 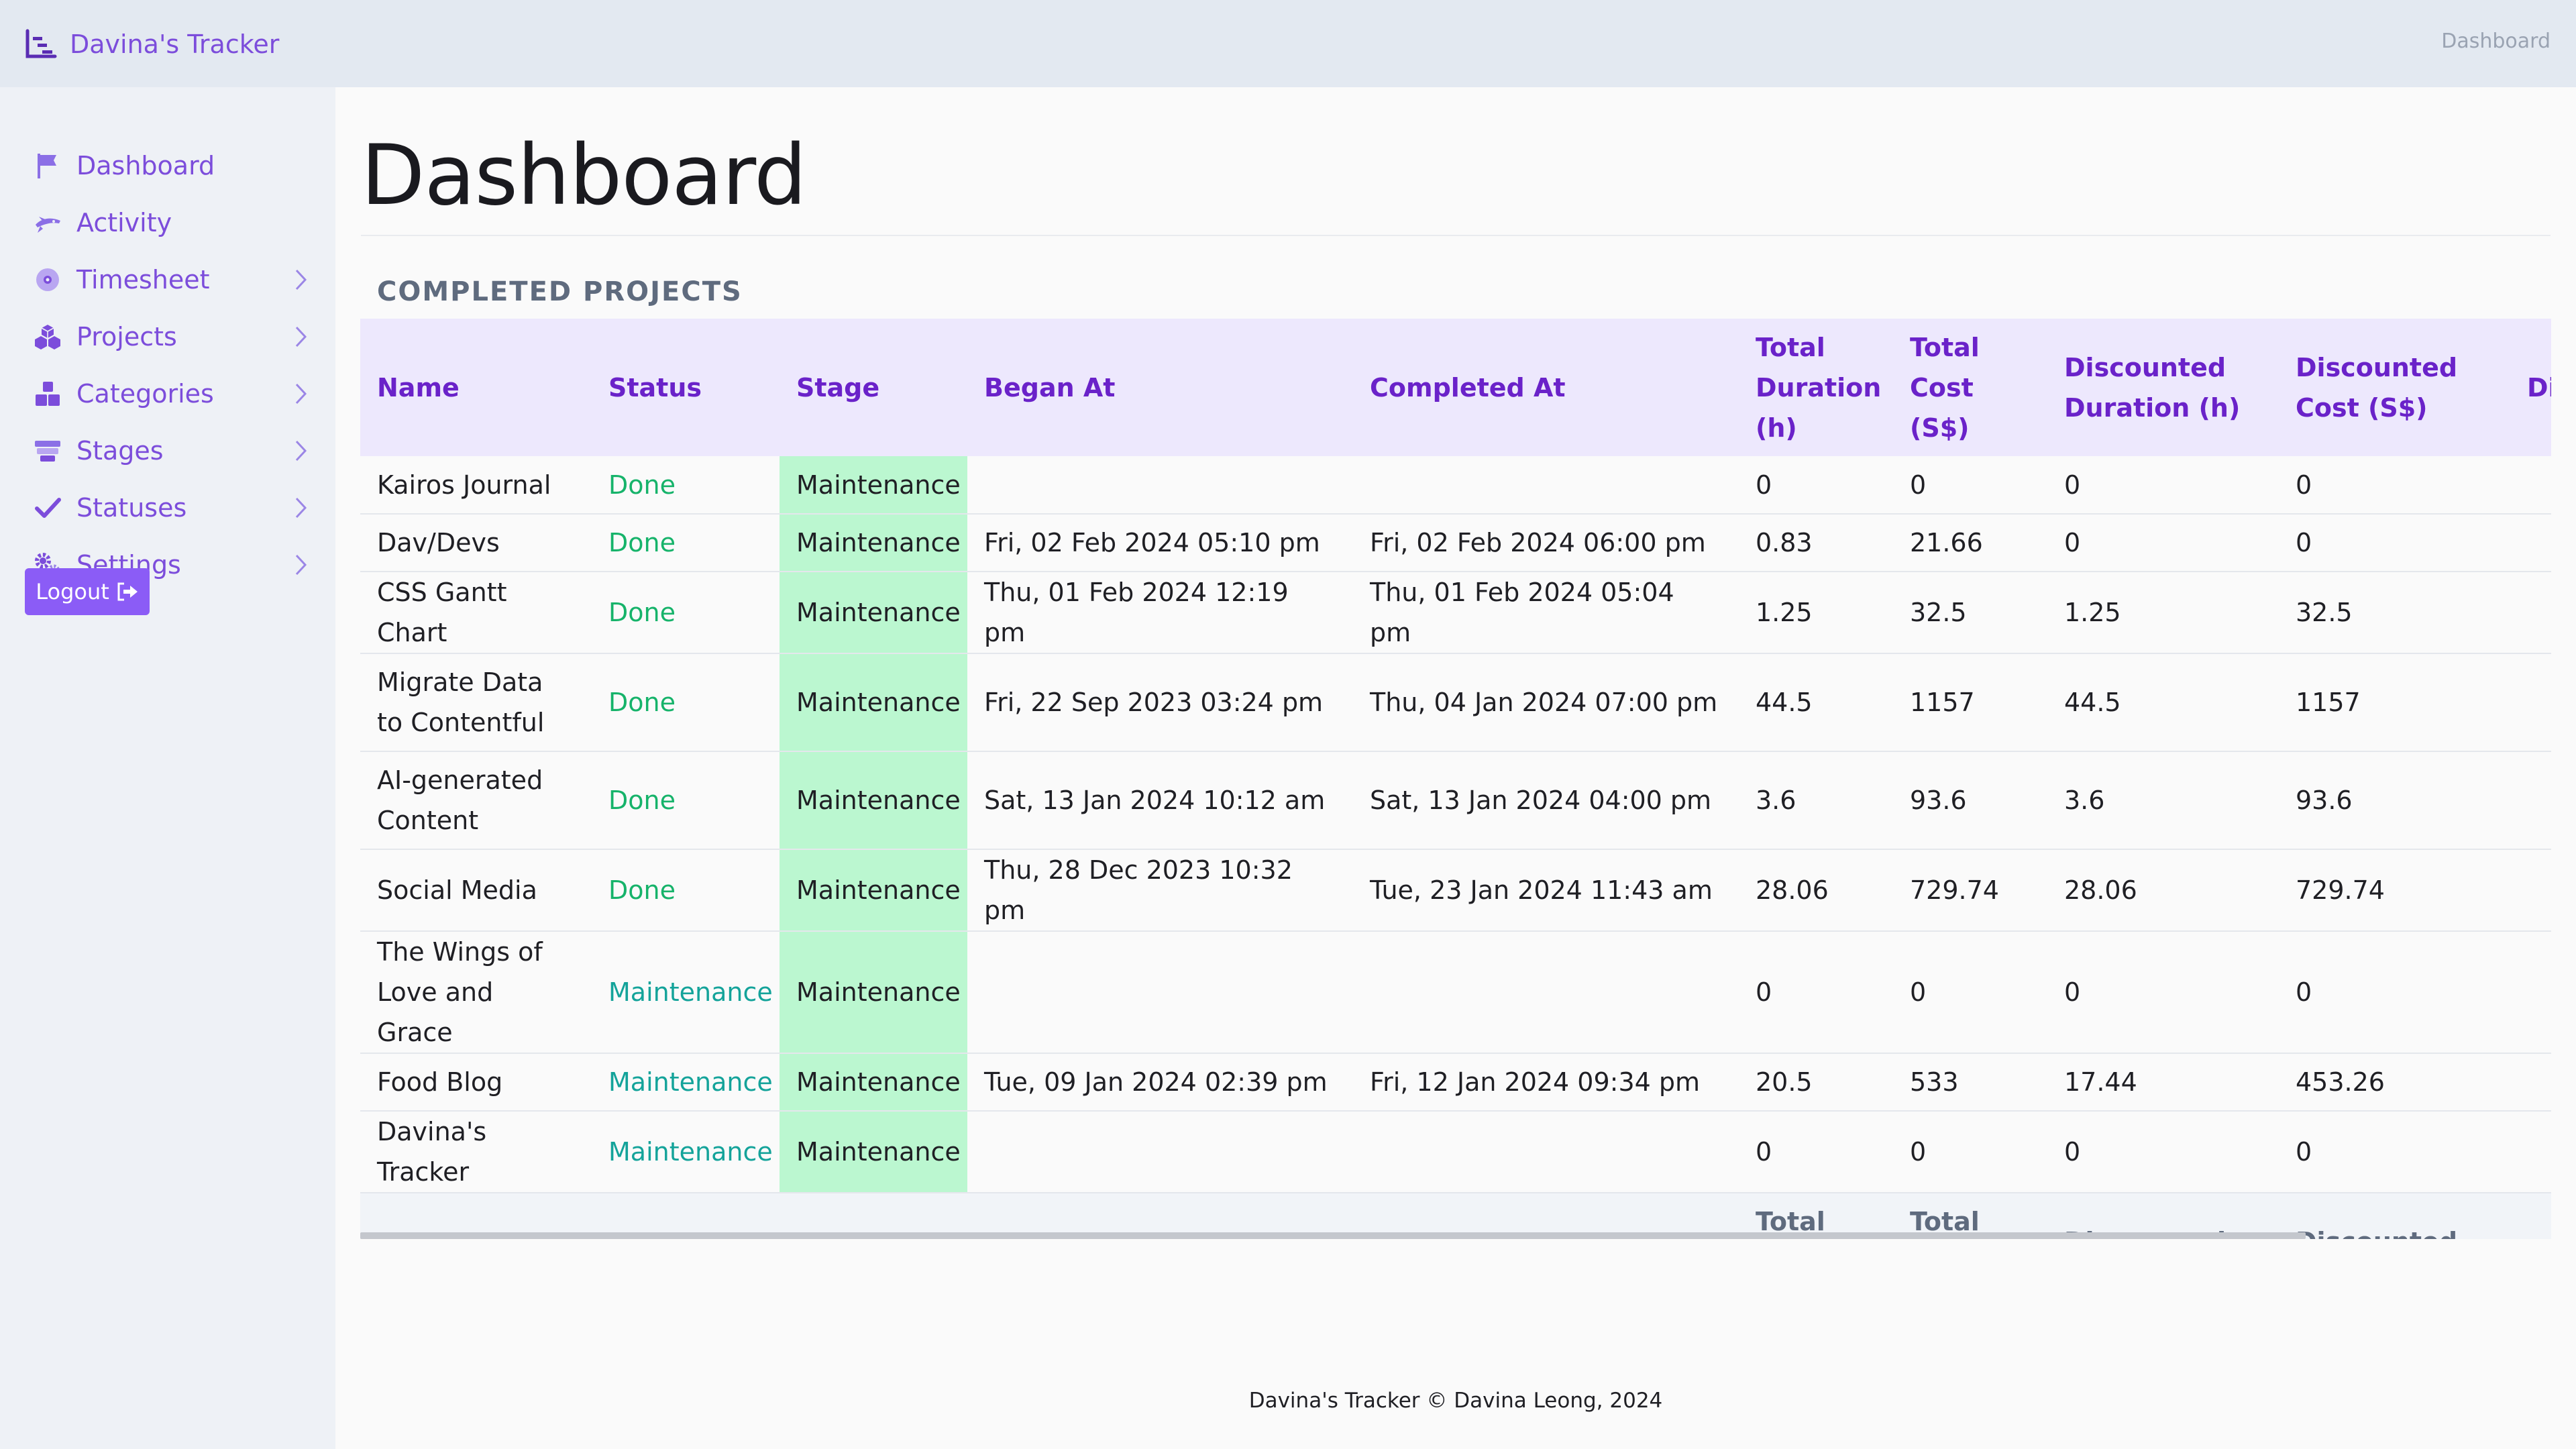 I want to click on logout-button: Logout, so click(x=87, y=591).